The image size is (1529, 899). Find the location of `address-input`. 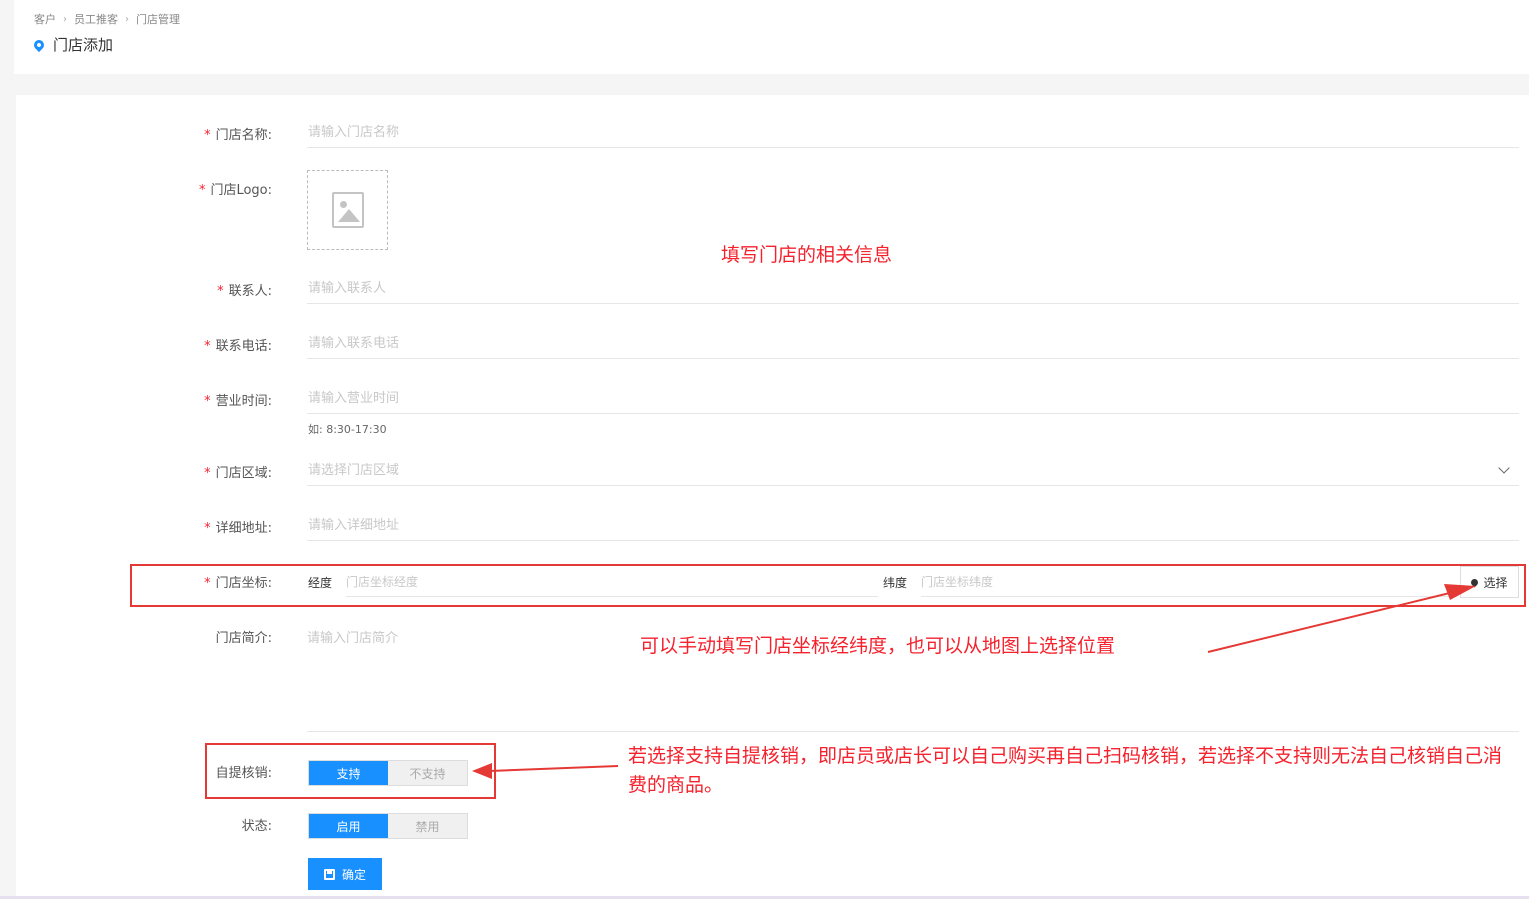

address-input is located at coordinates (913, 526).